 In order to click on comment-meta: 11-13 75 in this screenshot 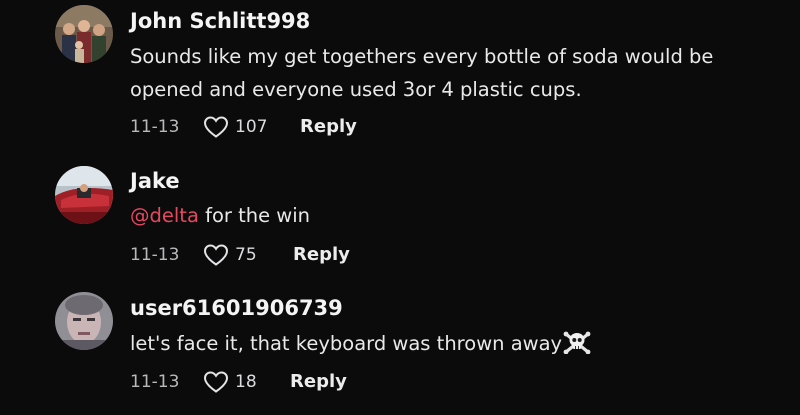, I will do `click(193, 255)`.